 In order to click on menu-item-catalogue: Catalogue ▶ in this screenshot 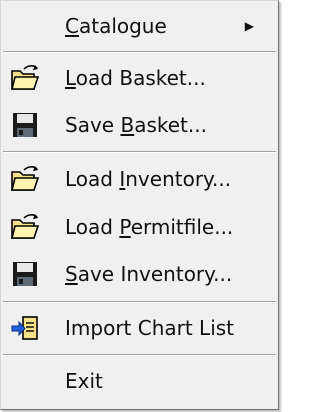, I will do `click(139, 26)`.